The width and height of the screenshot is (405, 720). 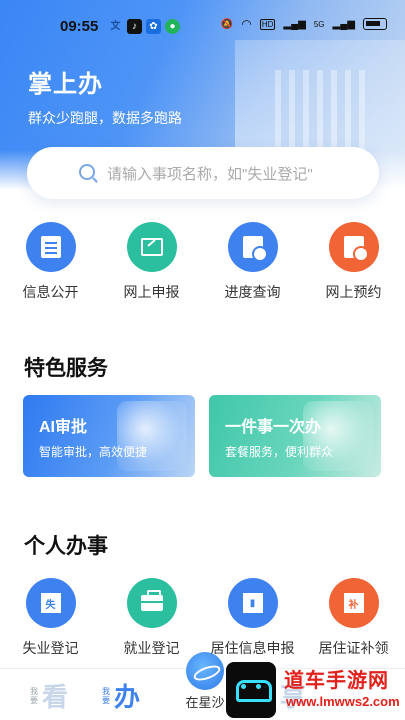 I want to click on personal-item-permit-reissue: 补 居住证补领, so click(x=353, y=618).